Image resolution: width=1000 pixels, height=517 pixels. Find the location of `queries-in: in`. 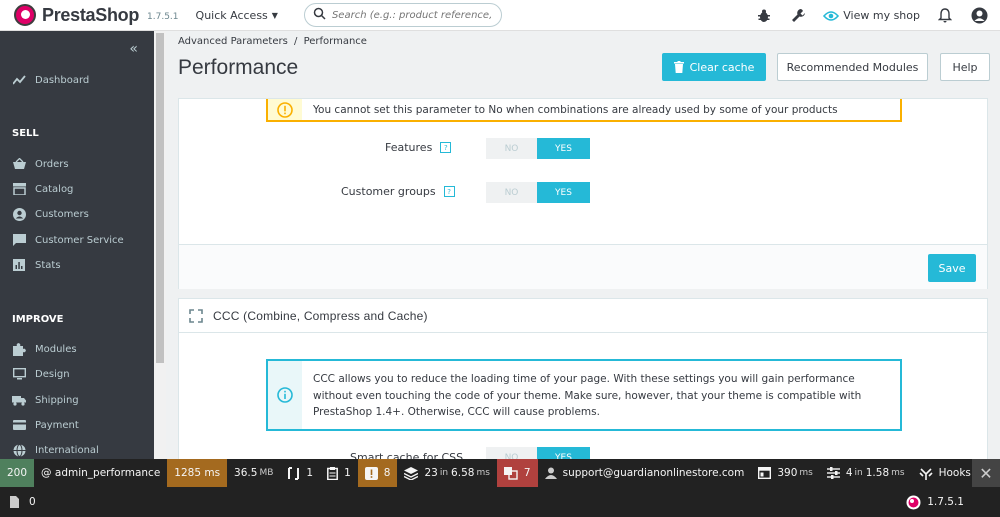

queries-in: in is located at coordinates (444, 473).